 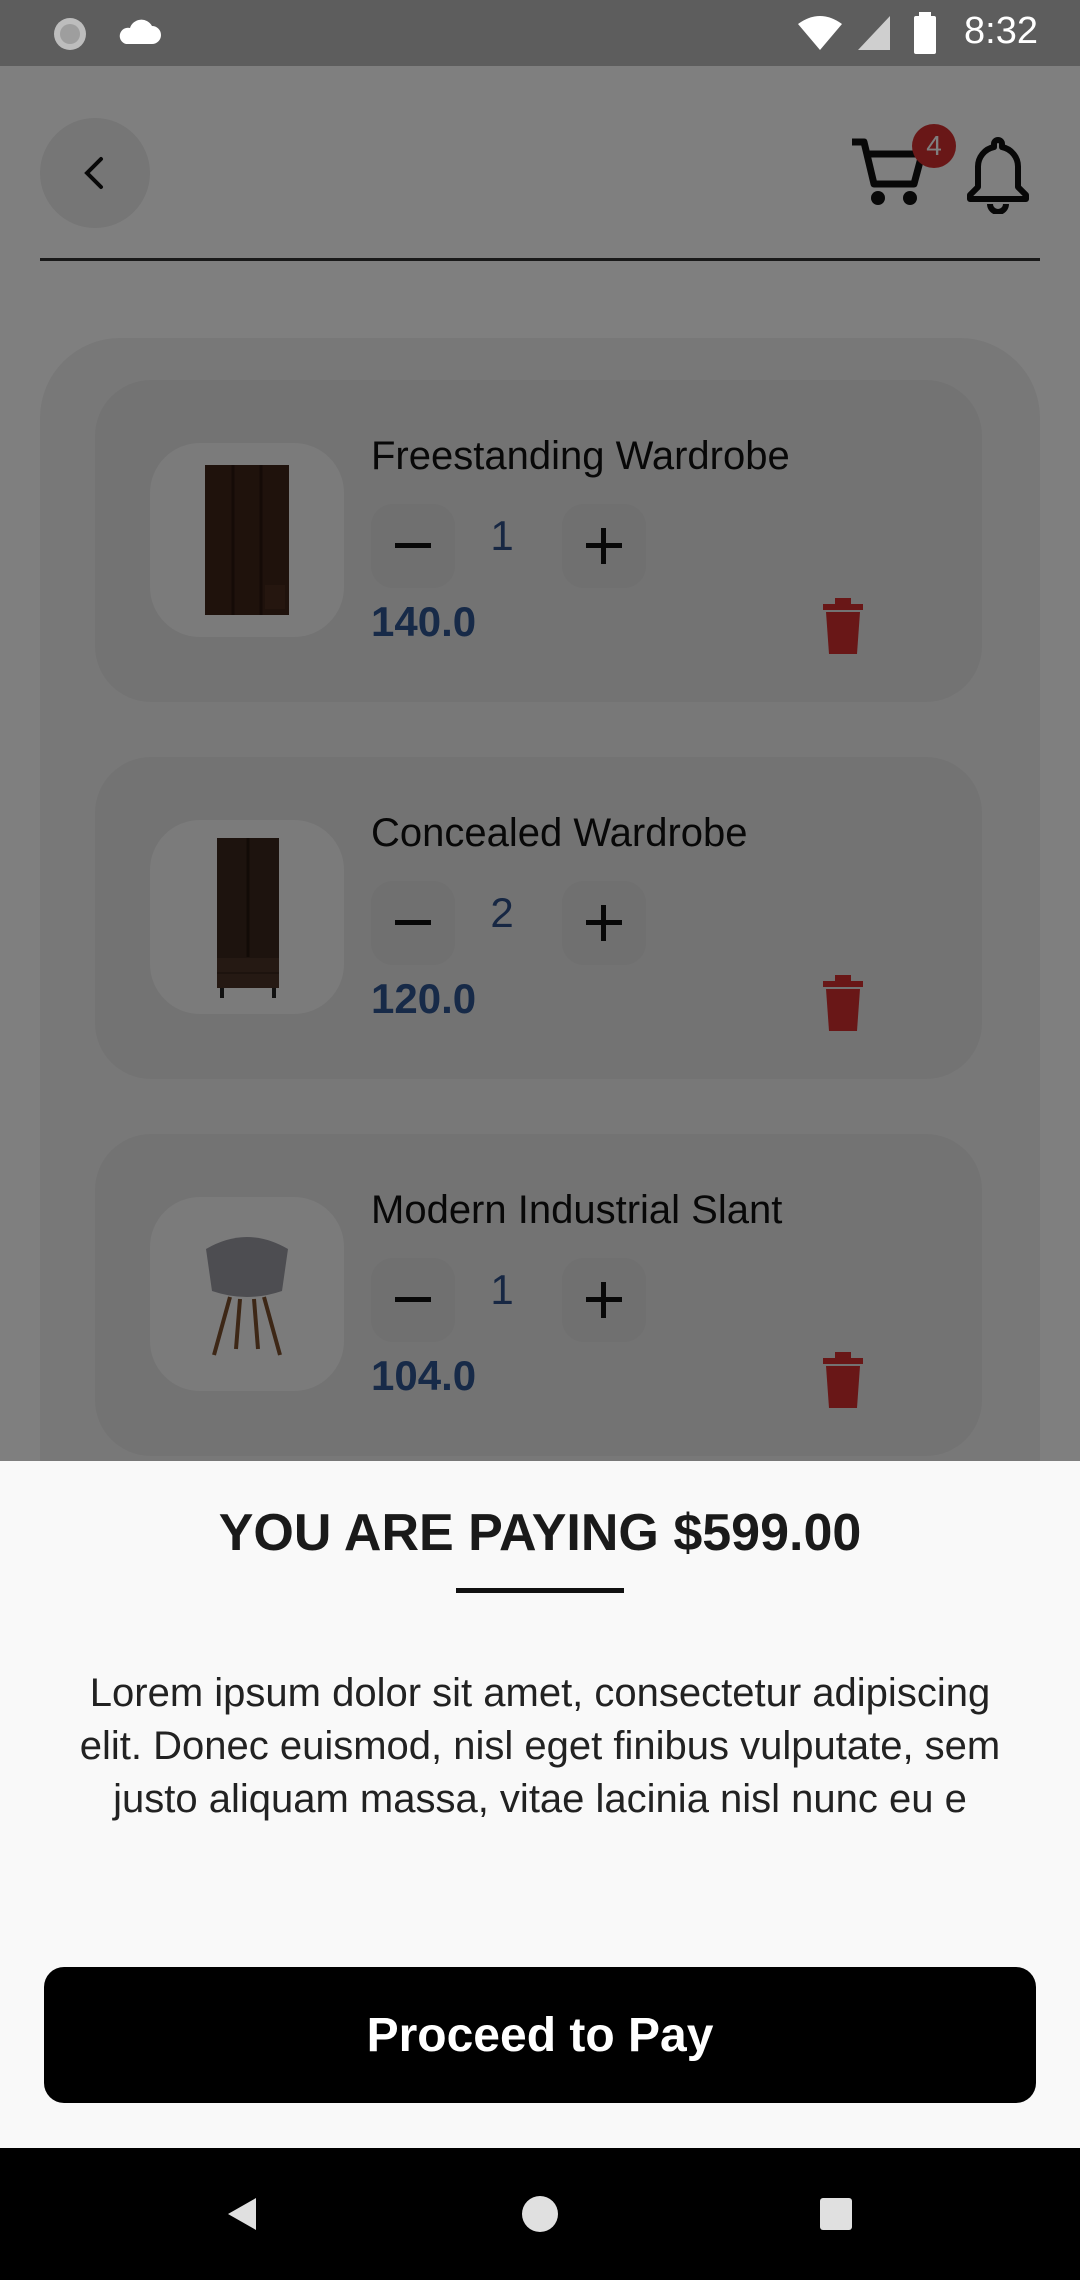 What do you see at coordinates (140, 31) in the screenshot?
I see `cloud-icon` at bounding box center [140, 31].